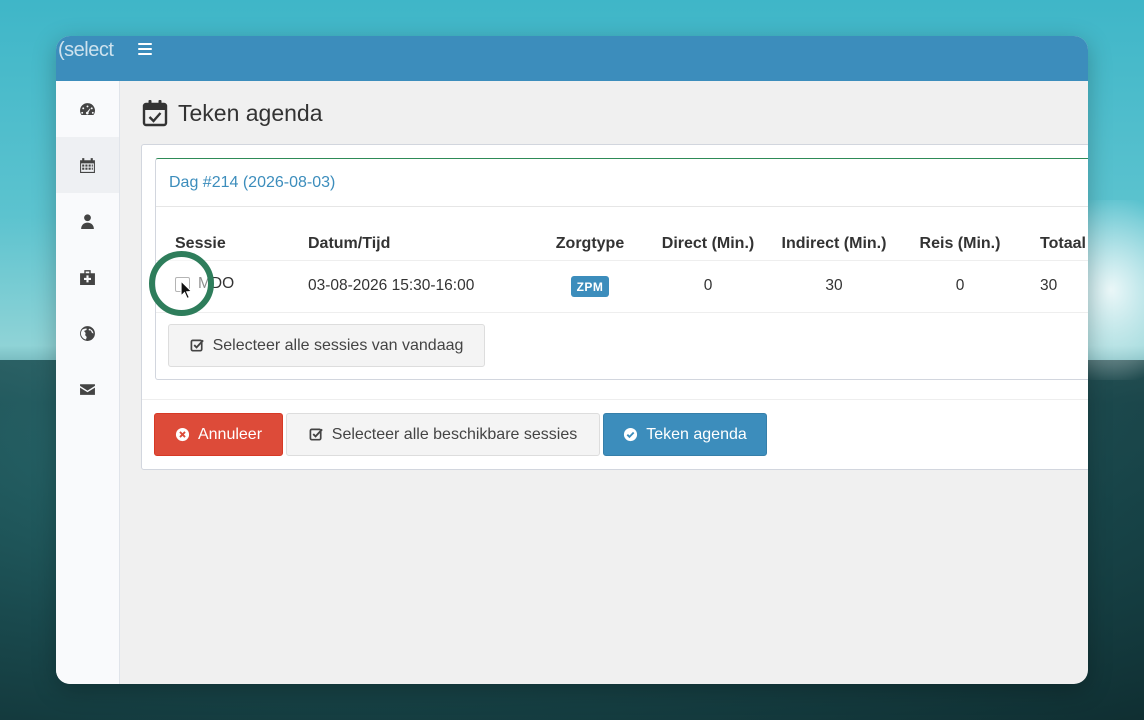 The image size is (1144, 720). I want to click on calendar-check-icon, so click(155, 113).